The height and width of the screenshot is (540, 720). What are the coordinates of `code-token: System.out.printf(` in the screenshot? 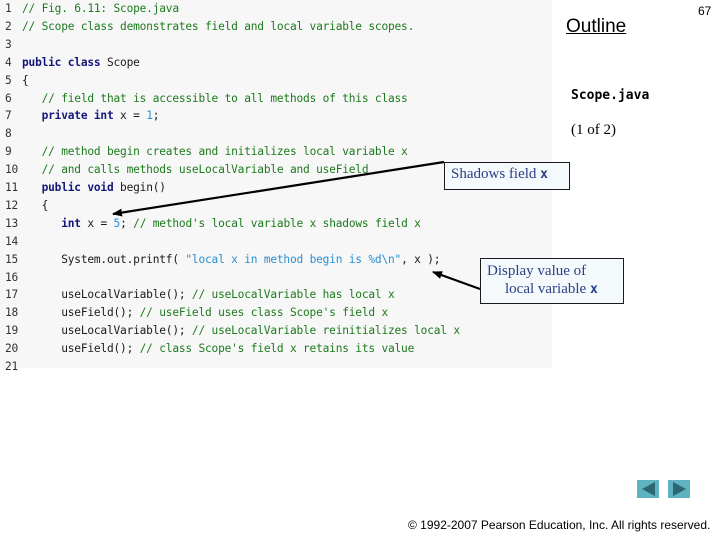 It's located at (104, 259).